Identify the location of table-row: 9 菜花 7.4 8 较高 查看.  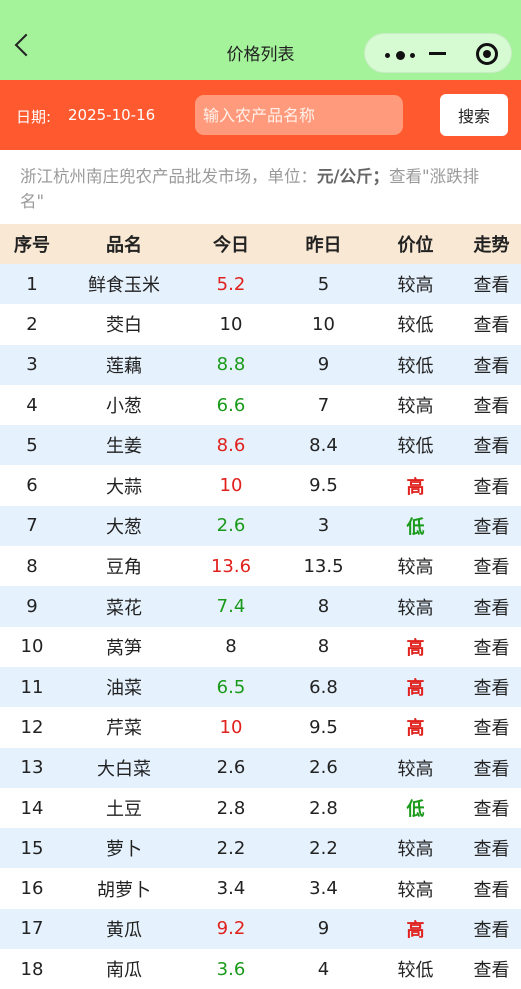
(260, 606).